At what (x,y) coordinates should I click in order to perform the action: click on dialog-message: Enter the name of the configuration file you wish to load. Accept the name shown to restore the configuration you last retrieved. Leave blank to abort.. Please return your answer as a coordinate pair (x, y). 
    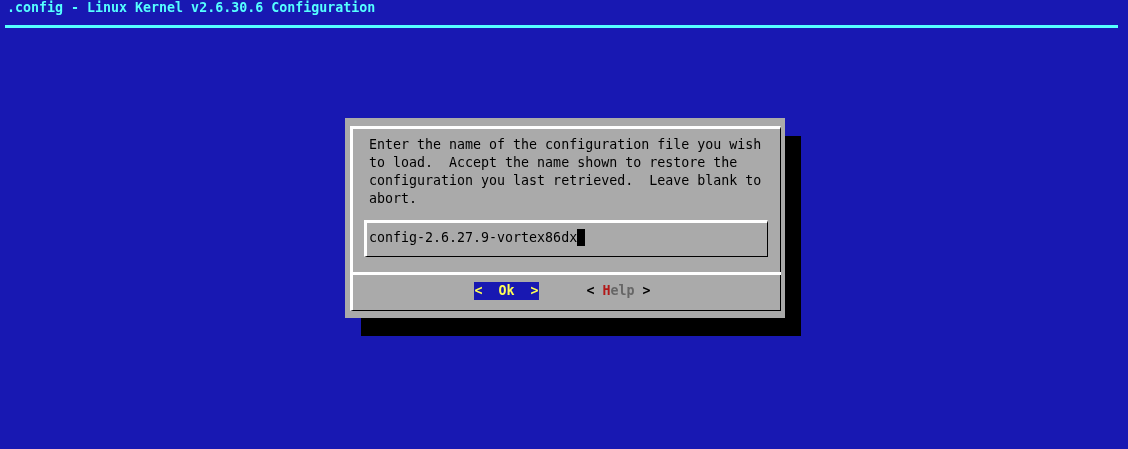
    Looking at the image, I should click on (565, 171).